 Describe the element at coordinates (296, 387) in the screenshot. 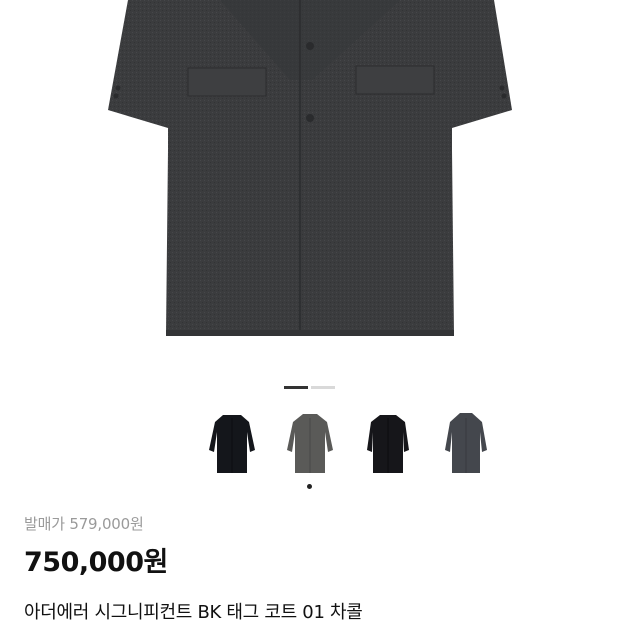

I see `carousel-indicator-active` at that location.